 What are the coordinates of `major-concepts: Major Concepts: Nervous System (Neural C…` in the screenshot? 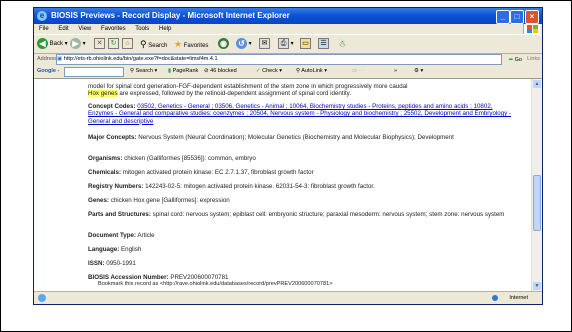 It's located at (303, 137).